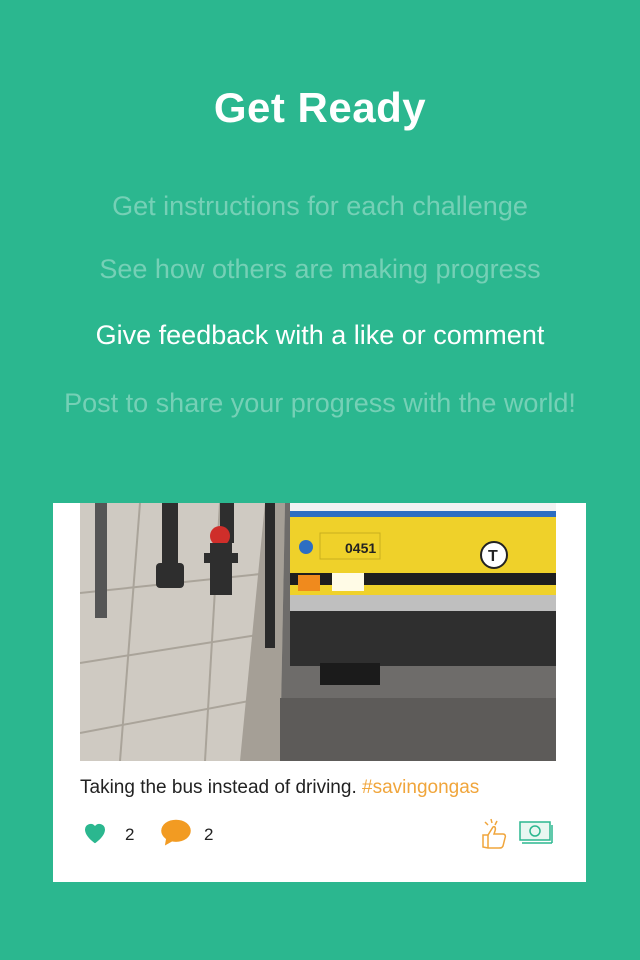 The height and width of the screenshot is (960, 640). Describe the element at coordinates (493, 556) in the screenshot. I see `transit-logo: T` at that location.